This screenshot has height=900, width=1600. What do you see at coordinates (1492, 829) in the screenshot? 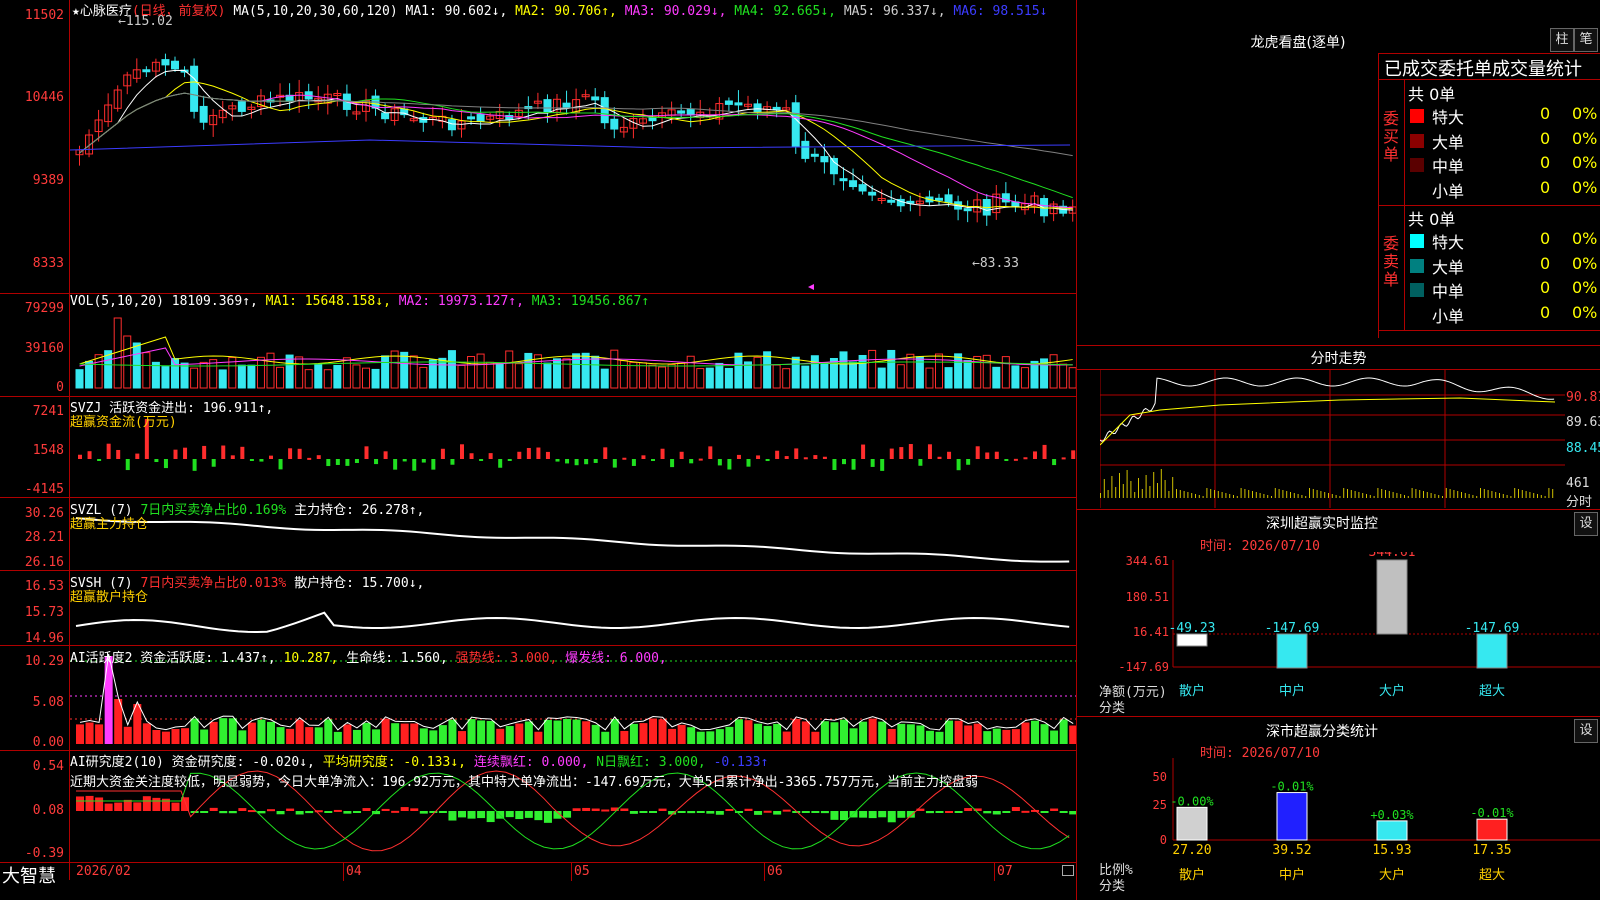
I see `class-bar` at bounding box center [1492, 829].